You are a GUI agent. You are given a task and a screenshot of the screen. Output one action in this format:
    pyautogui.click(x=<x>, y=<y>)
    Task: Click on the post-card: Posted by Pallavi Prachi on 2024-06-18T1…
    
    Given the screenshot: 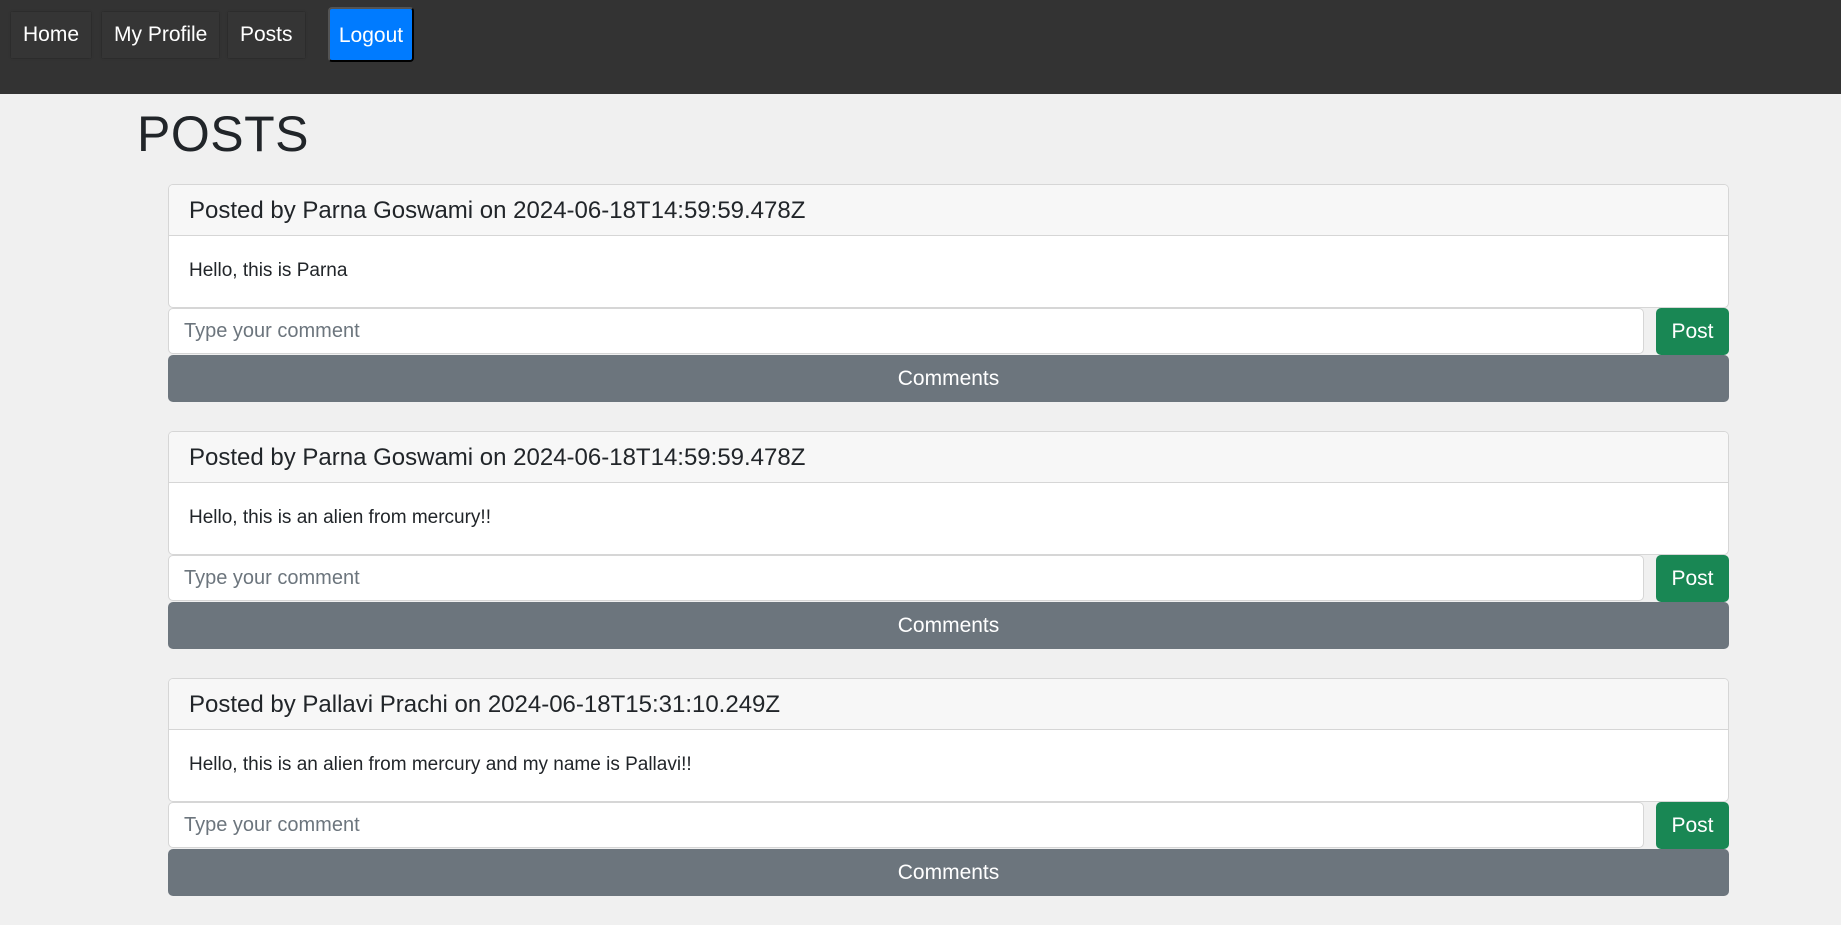 What is the action you would take?
    pyautogui.click(x=948, y=740)
    